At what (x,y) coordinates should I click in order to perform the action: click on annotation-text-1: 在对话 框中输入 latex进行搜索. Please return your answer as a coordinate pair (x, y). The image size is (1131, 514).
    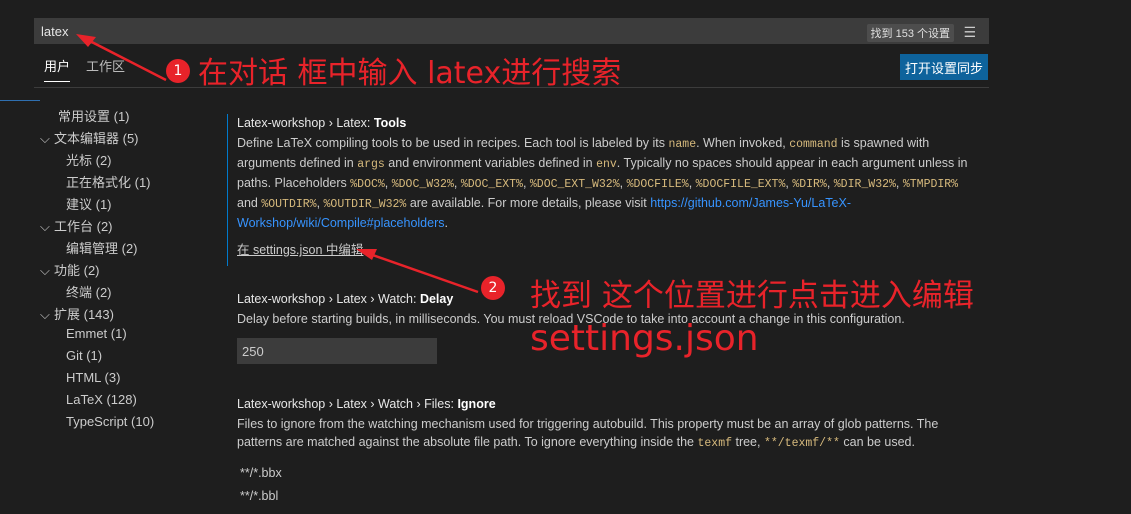
    Looking at the image, I should click on (410, 73).